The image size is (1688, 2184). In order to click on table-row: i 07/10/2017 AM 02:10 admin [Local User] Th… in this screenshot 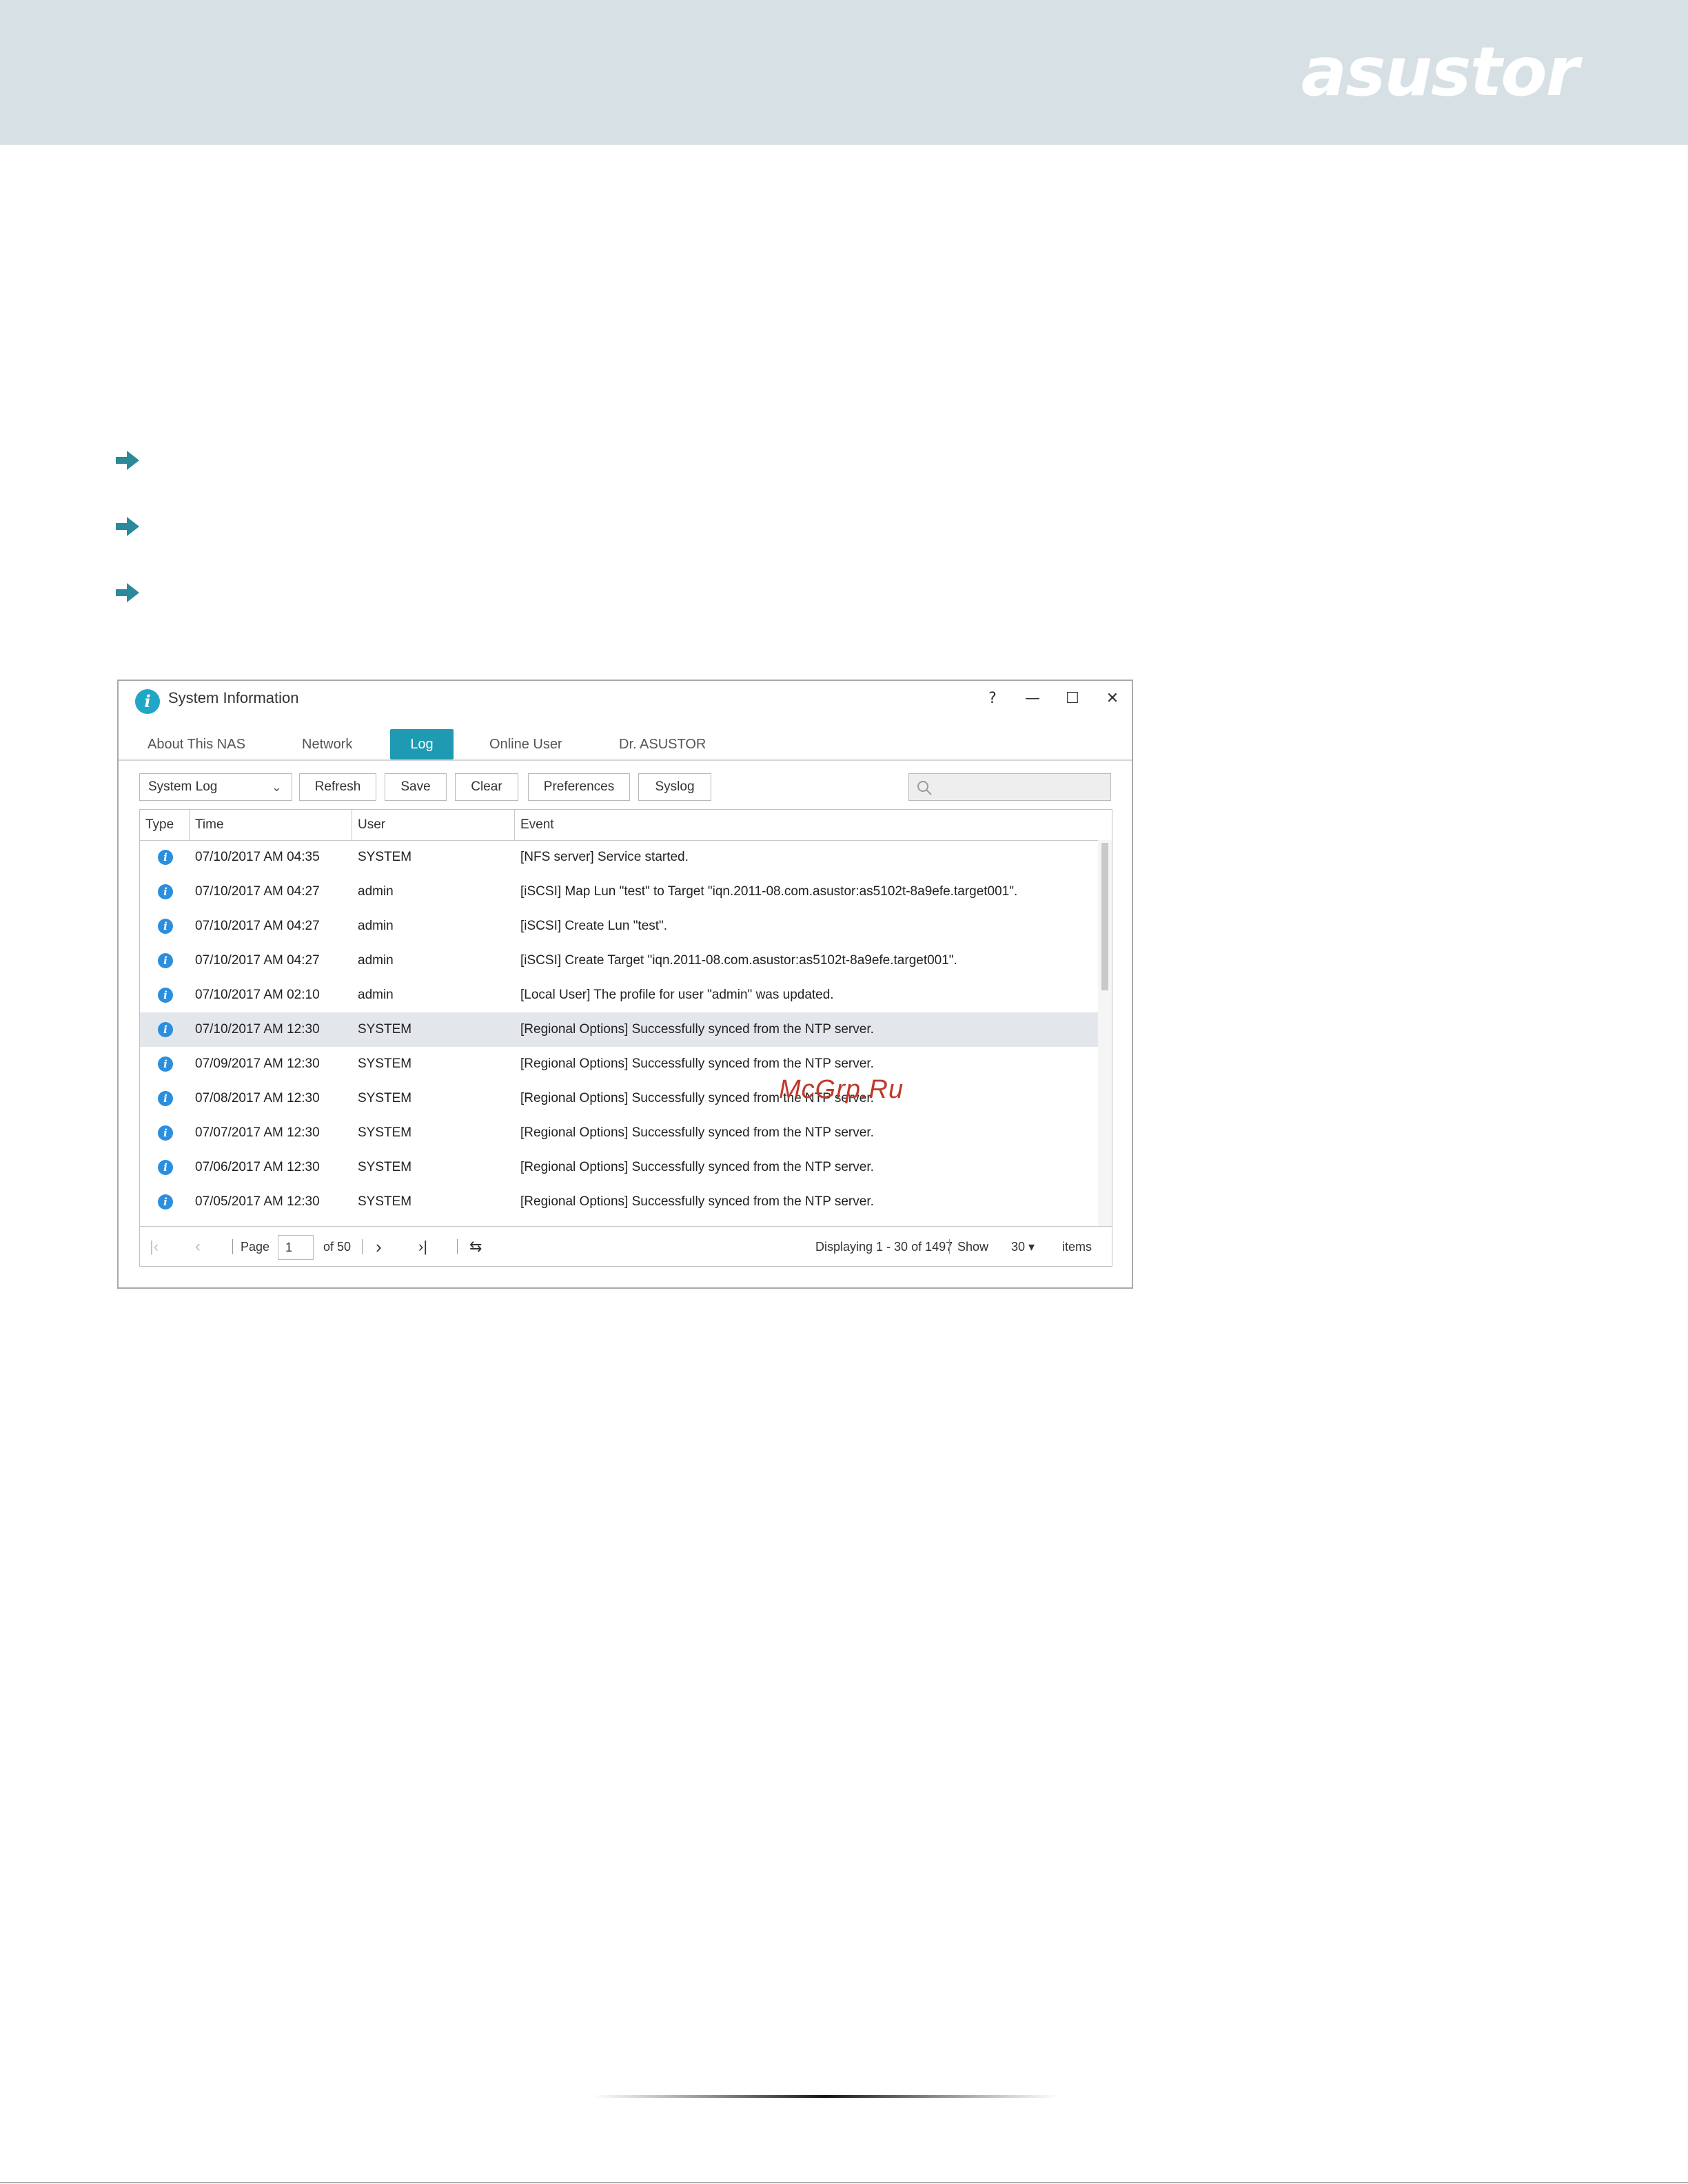, I will do `click(619, 995)`.